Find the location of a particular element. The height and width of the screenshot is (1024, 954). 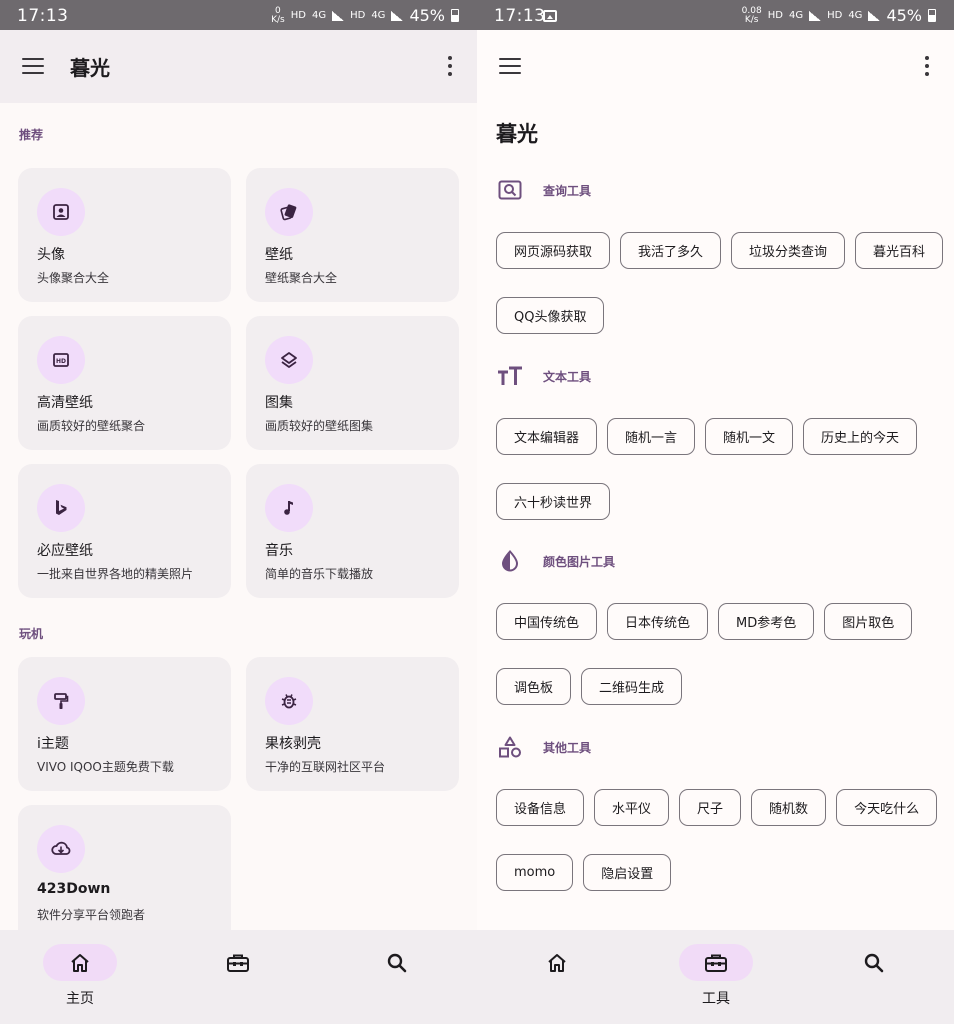

card-subtitle: 壁纸聚合大全 is located at coordinates (301, 278).